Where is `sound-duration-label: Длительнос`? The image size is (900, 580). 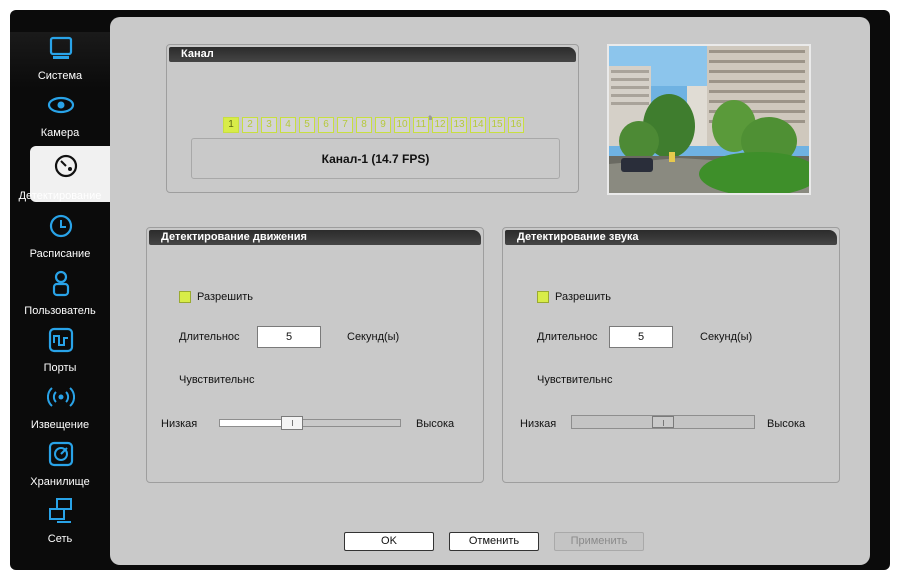 sound-duration-label: Длительнос is located at coordinates (567, 337).